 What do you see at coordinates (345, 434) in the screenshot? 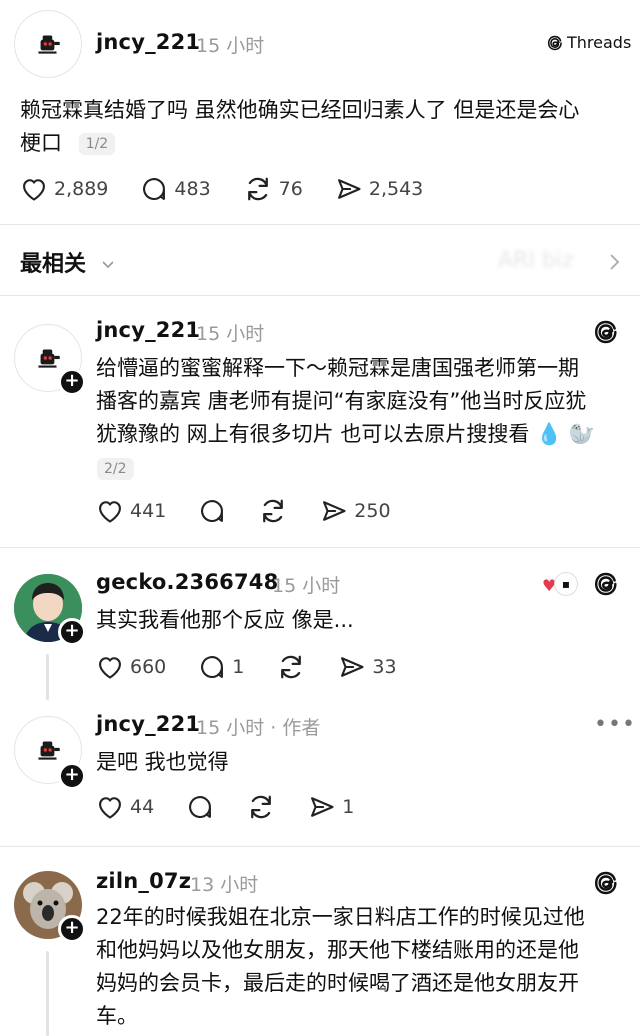
I see `reply-text-line: 犹豫豫的 网上有很多切片 也可以去原片搜搜看 💧 🦭` at bounding box center [345, 434].